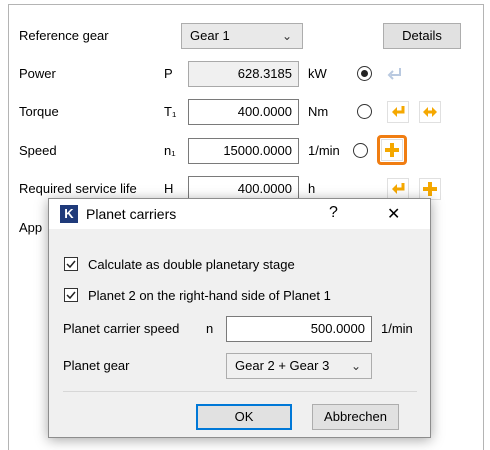 This screenshot has height=450, width=490. I want to click on carrier-speed-field: 500.0000, so click(299, 329).